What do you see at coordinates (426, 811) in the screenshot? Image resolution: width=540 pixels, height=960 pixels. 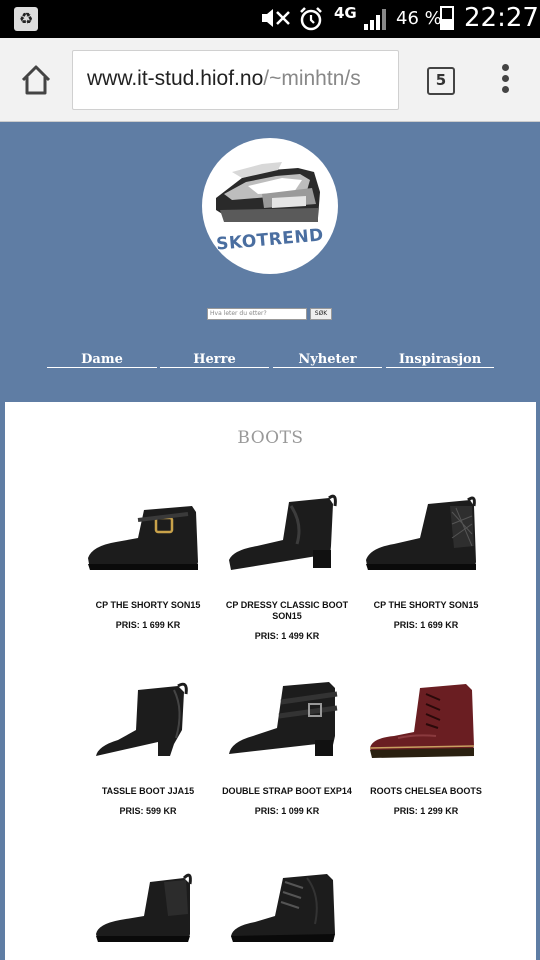 I see `product-price: PRIS: 1 299 KR` at bounding box center [426, 811].